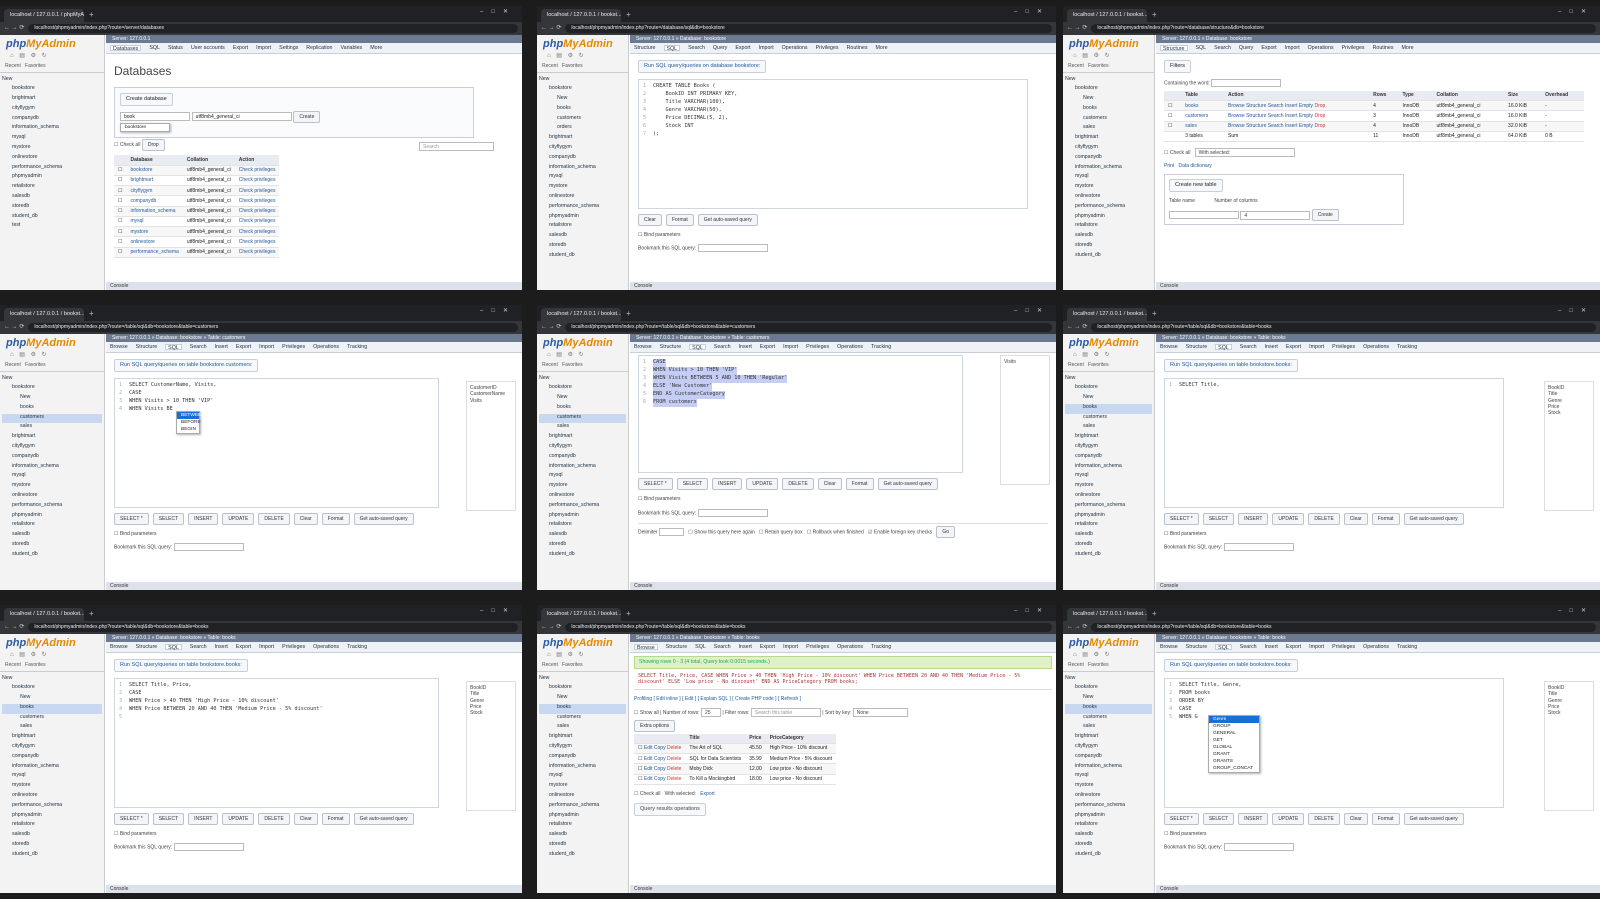 Image resolution: width=1600 pixels, height=899 pixels. I want to click on search-action: Search, so click(1276, 106).